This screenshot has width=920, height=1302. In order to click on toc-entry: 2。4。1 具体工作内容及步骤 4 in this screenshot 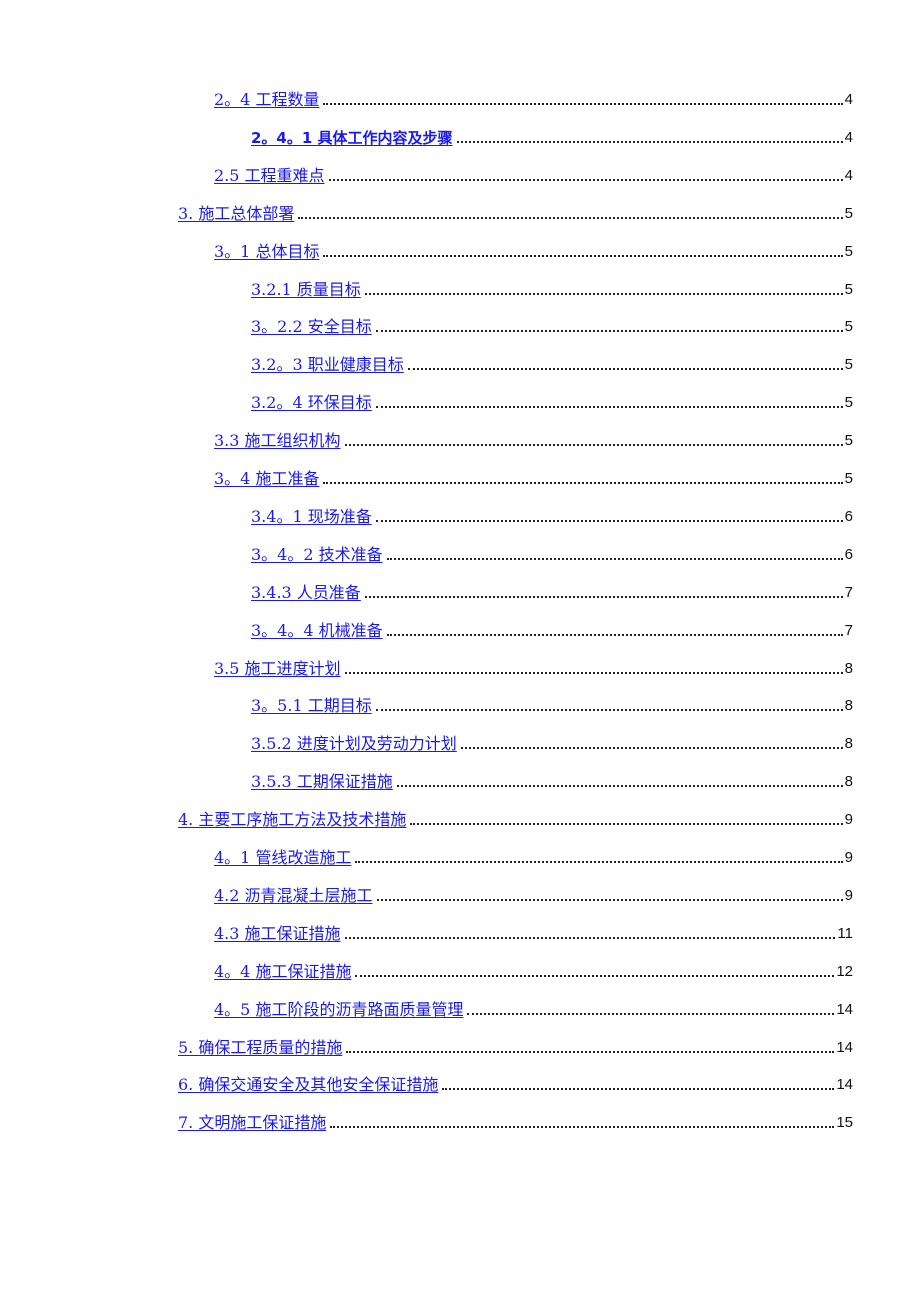, I will do `click(552, 136)`.